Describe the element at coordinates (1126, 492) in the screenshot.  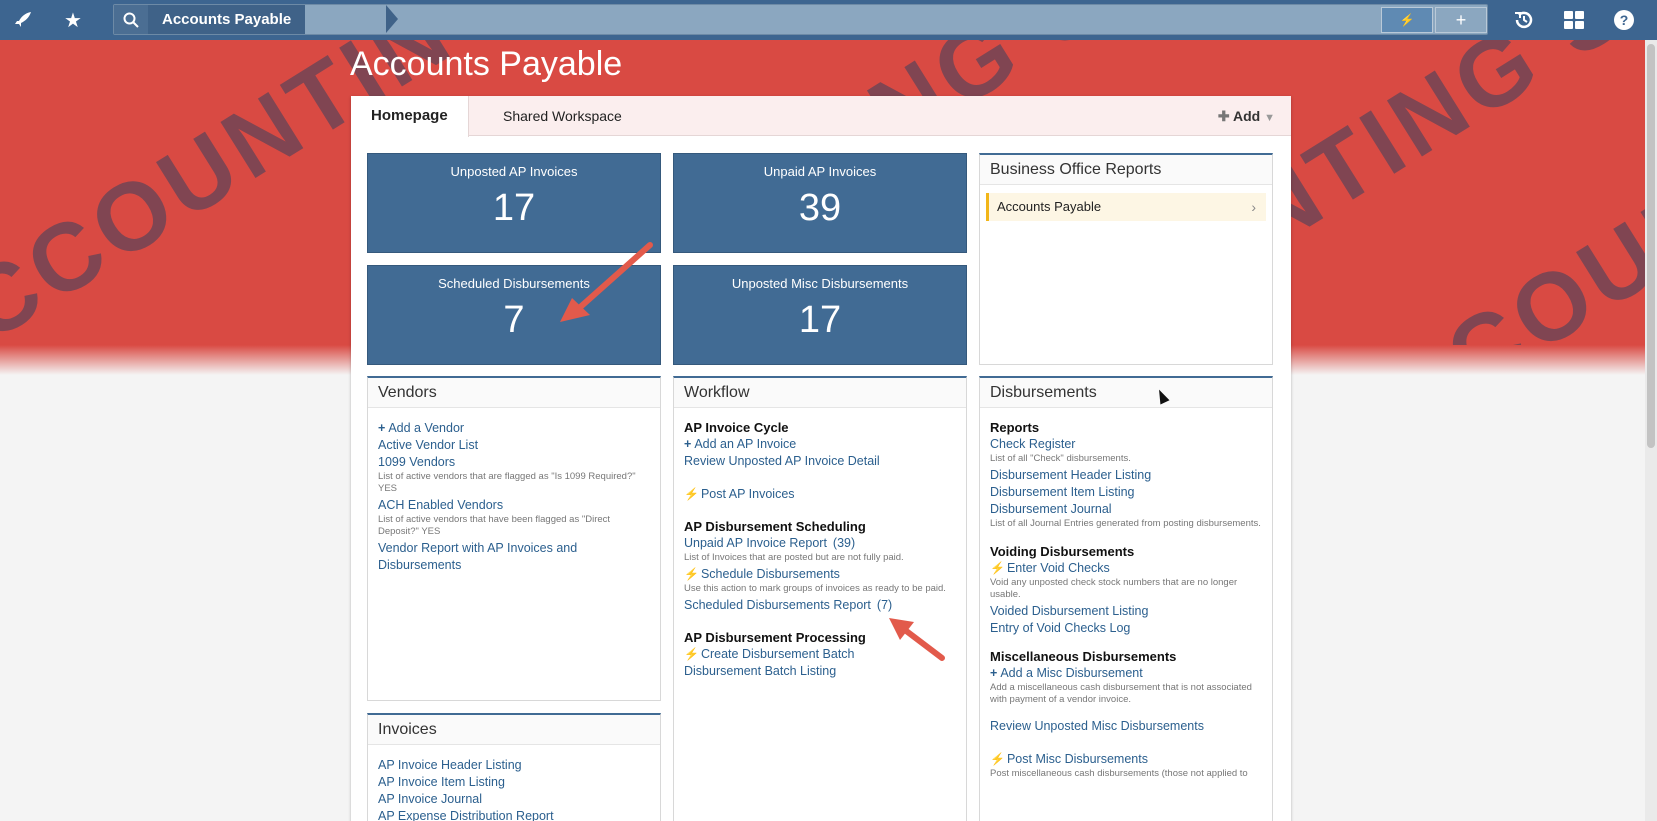
I see `disbursement-item-listing-link: Disbursement Item Listing` at that location.